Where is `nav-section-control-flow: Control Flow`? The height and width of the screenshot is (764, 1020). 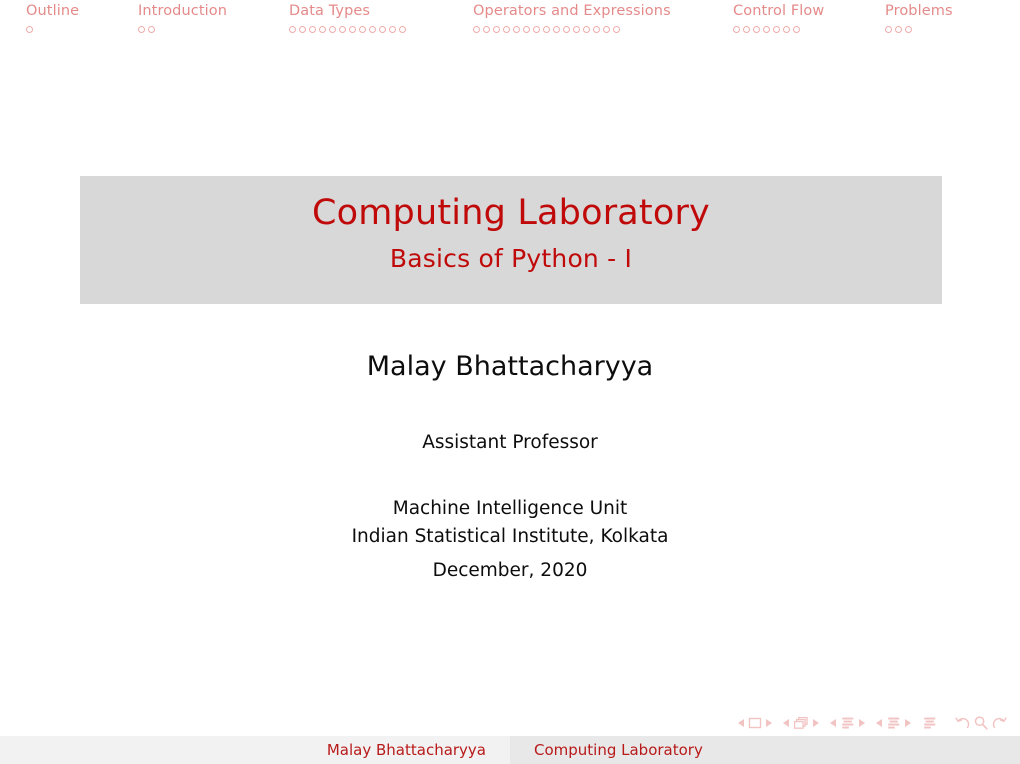
nav-section-control-flow: Control Flow is located at coordinates (807, 17).